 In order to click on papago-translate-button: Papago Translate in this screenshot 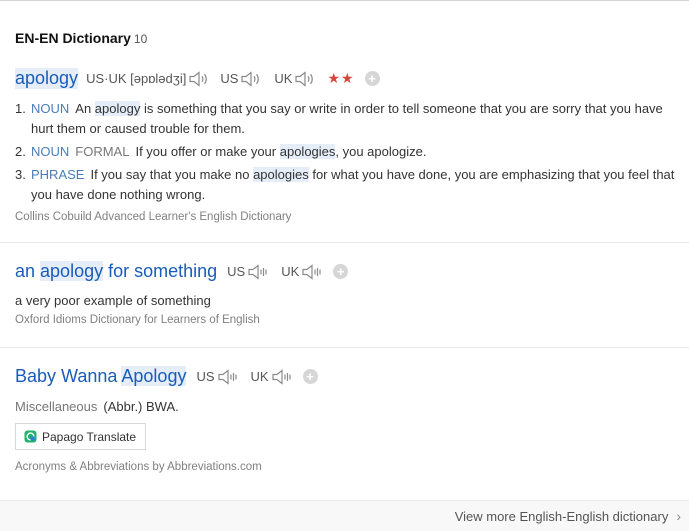, I will do `click(81, 436)`.